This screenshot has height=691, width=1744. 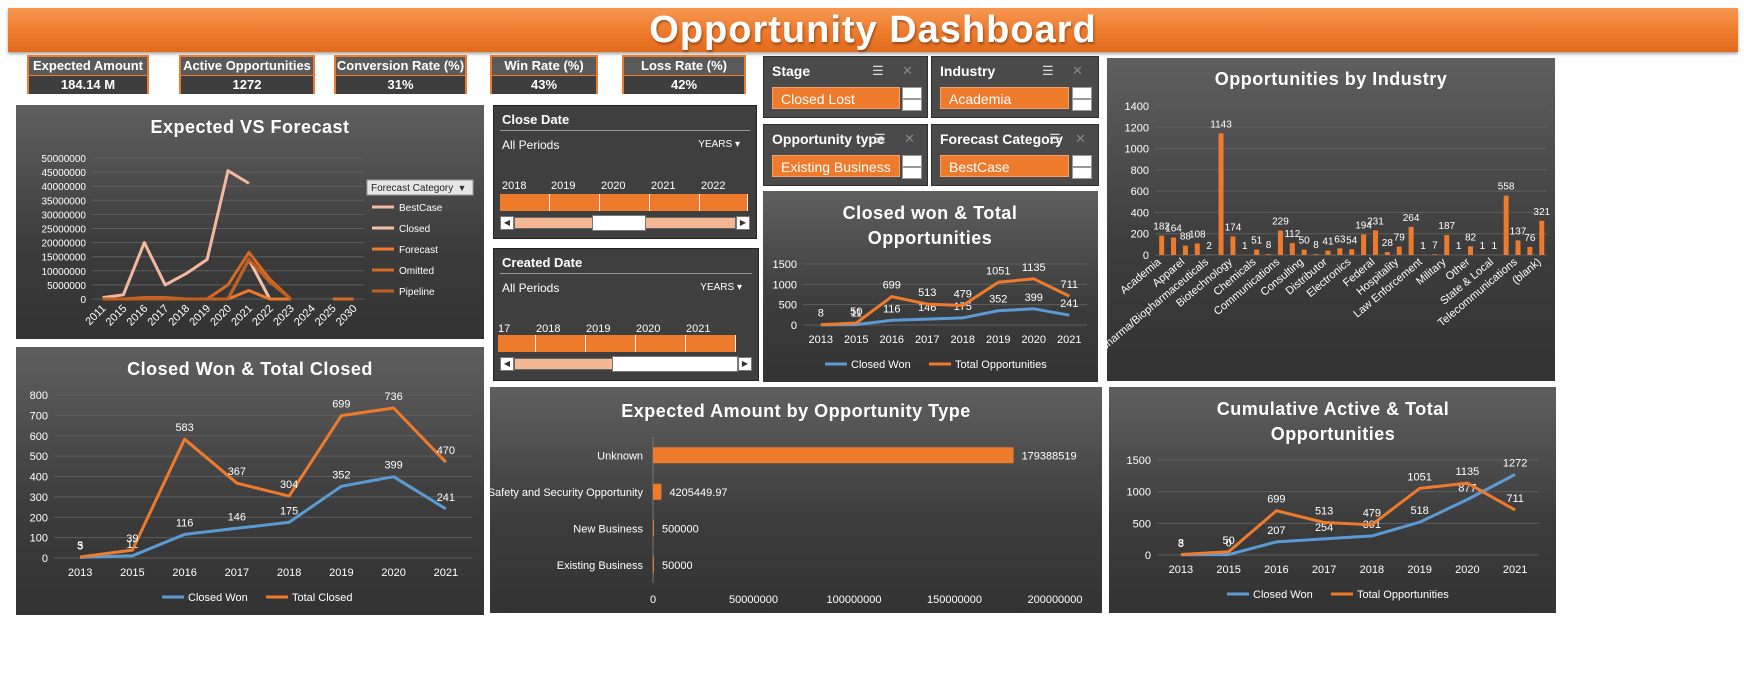 I want to click on timeline-title: Close Date, so click(x=536, y=119).